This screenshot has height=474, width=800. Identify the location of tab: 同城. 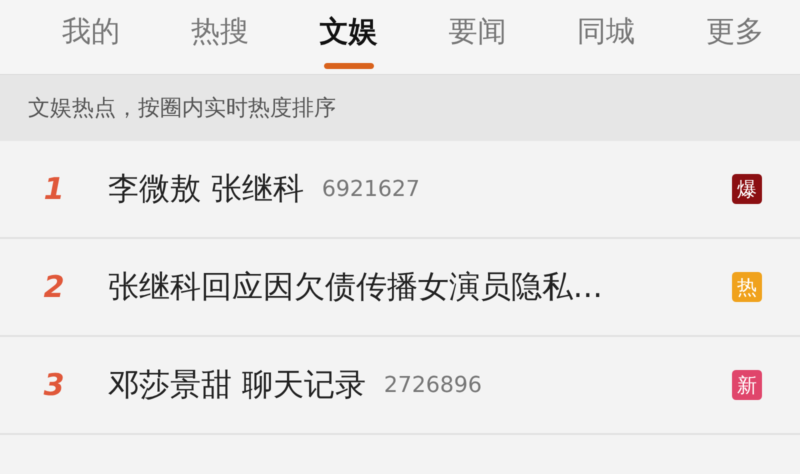
(606, 37).